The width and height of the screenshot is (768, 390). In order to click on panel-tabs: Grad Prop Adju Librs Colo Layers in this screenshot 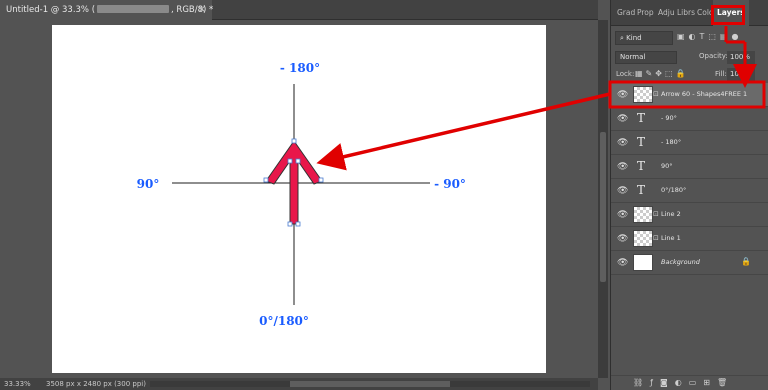, I will do `click(689, 13)`.